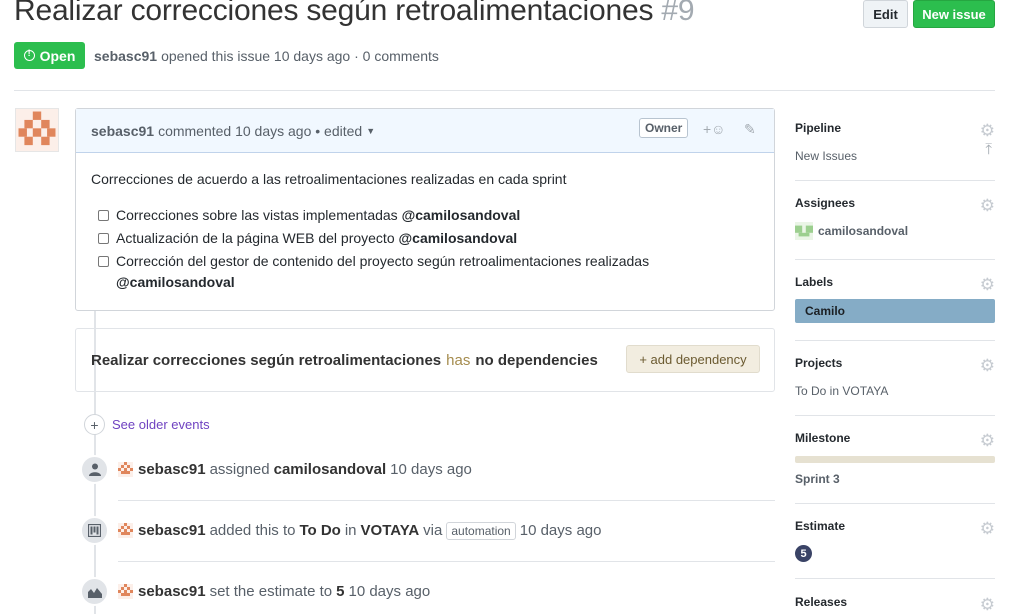 The height and width of the screenshot is (614, 1011). What do you see at coordinates (818, 128) in the screenshot?
I see `sidebar-heading: Pipeline` at bounding box center [818, 128].